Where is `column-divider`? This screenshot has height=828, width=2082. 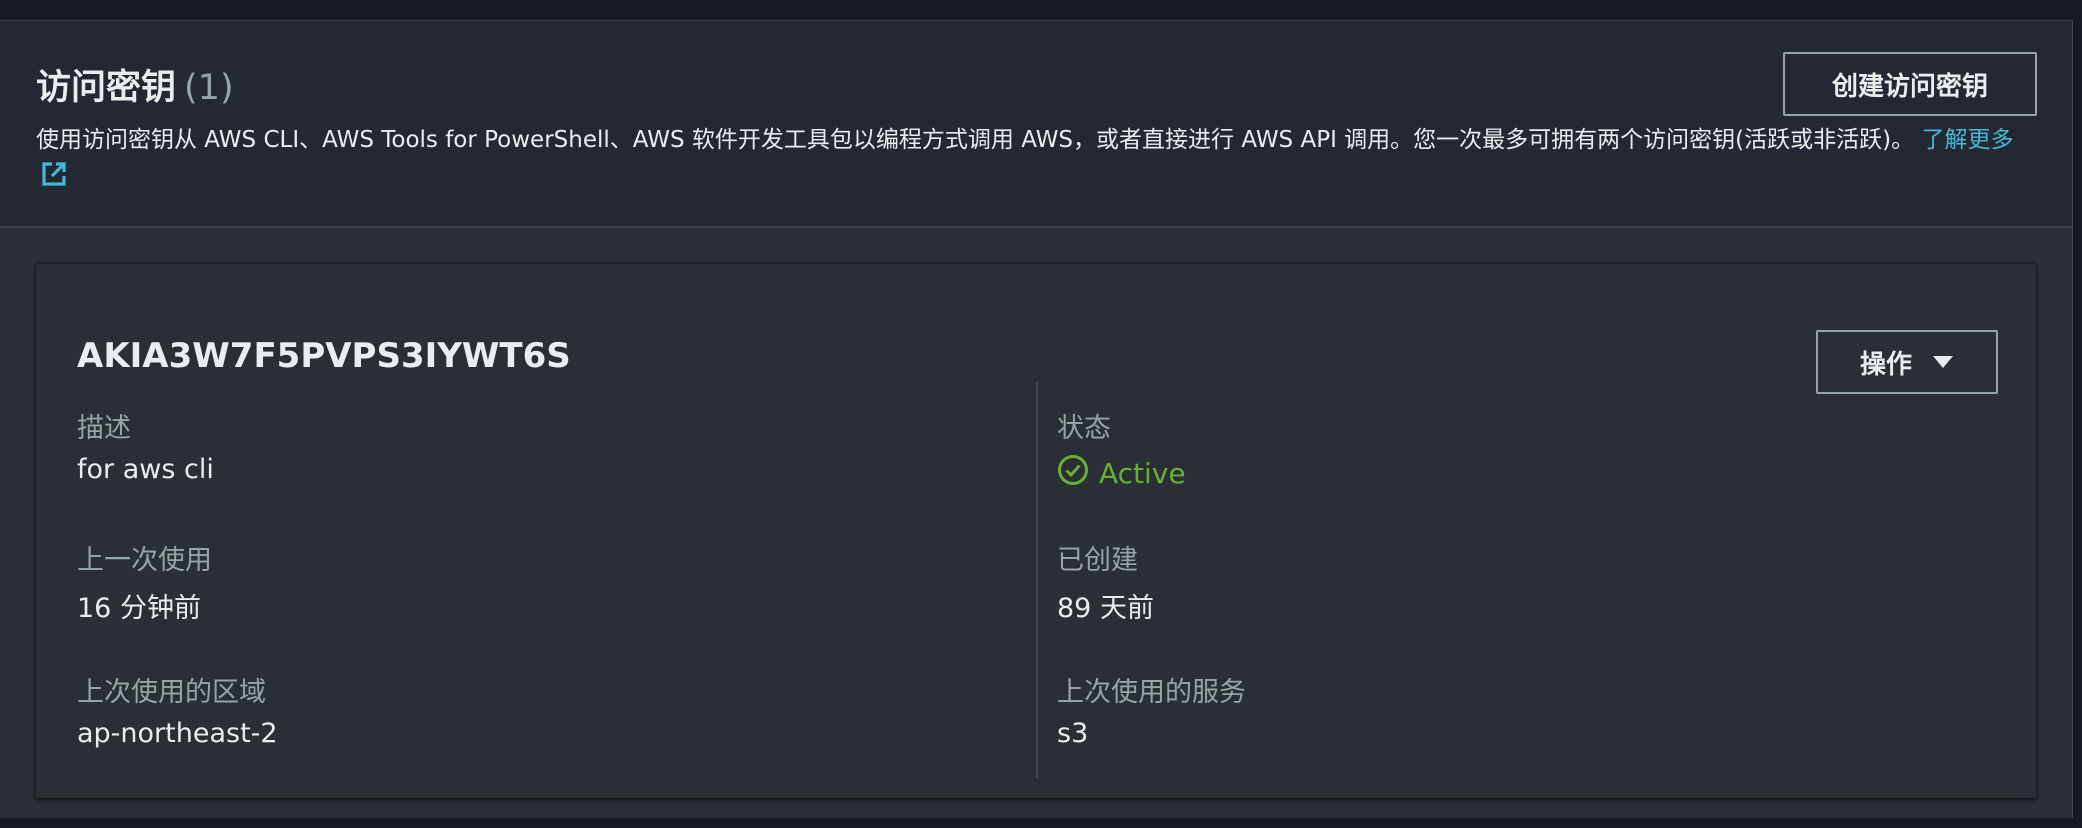
column-divider is located at coordinates (1037, 580).